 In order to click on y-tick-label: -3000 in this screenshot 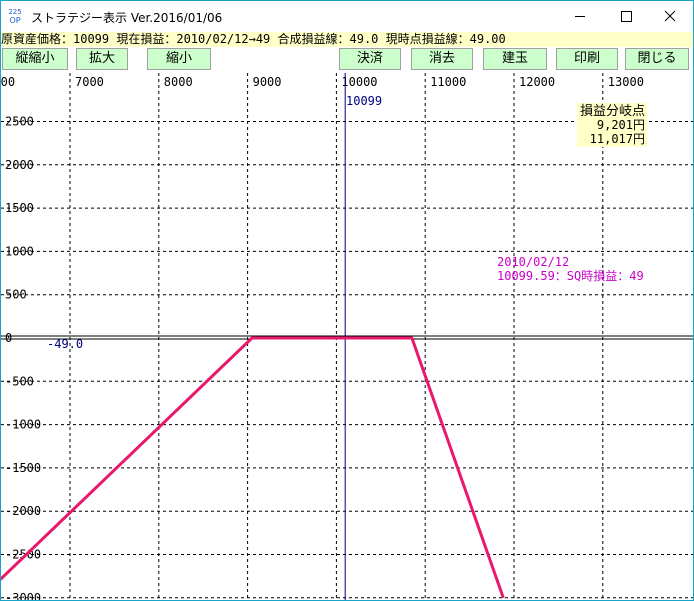, I will do `click(23, 596)`.